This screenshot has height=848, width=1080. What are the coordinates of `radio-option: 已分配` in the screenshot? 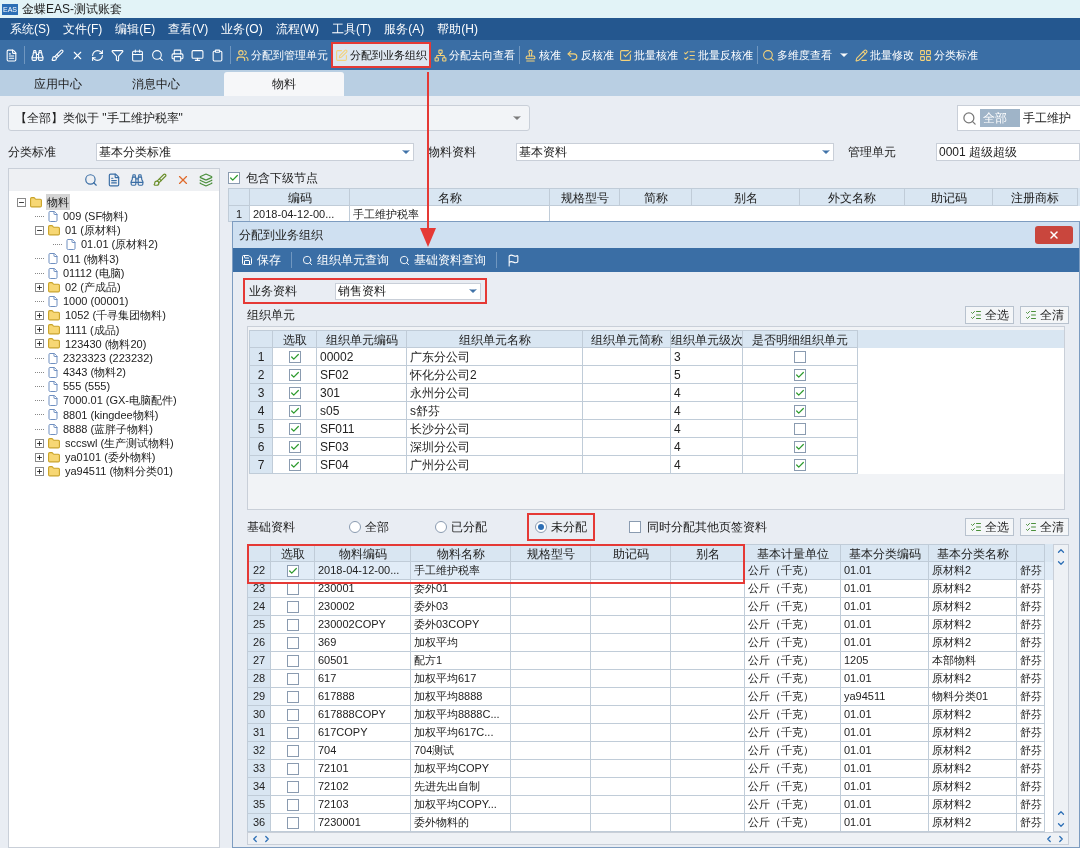 It's located at (461, 527).